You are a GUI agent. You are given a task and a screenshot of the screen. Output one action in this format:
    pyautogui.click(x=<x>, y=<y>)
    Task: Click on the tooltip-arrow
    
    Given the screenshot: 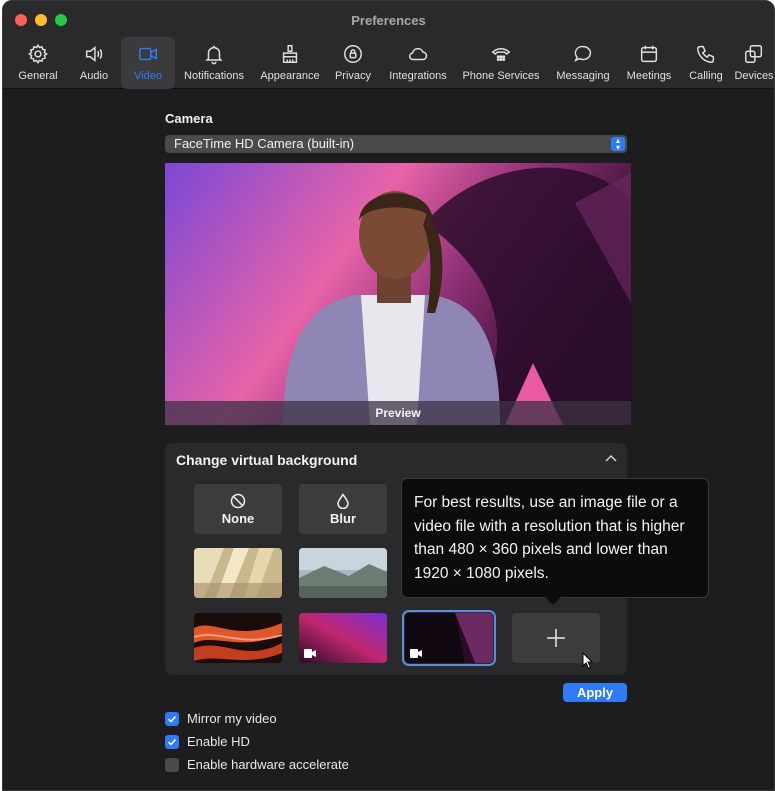 What is the action you would take?
    pyautogui.click(x=553, y=600)
    